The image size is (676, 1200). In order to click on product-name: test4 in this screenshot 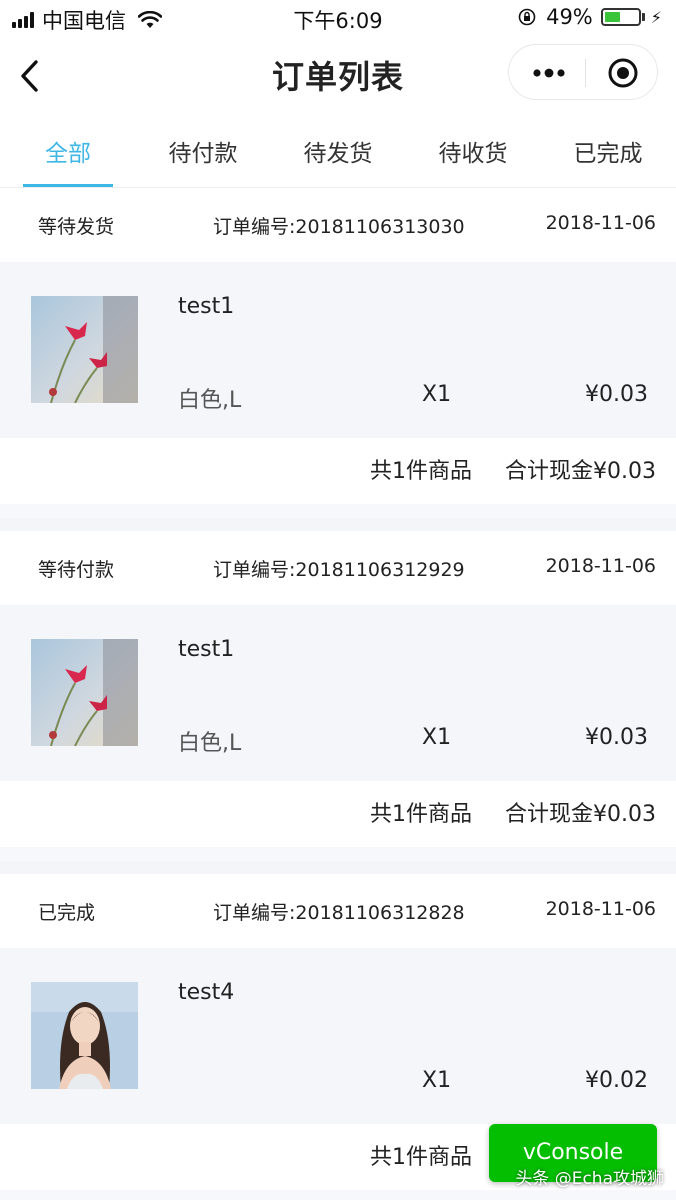, I will do `click(206, 992)`.